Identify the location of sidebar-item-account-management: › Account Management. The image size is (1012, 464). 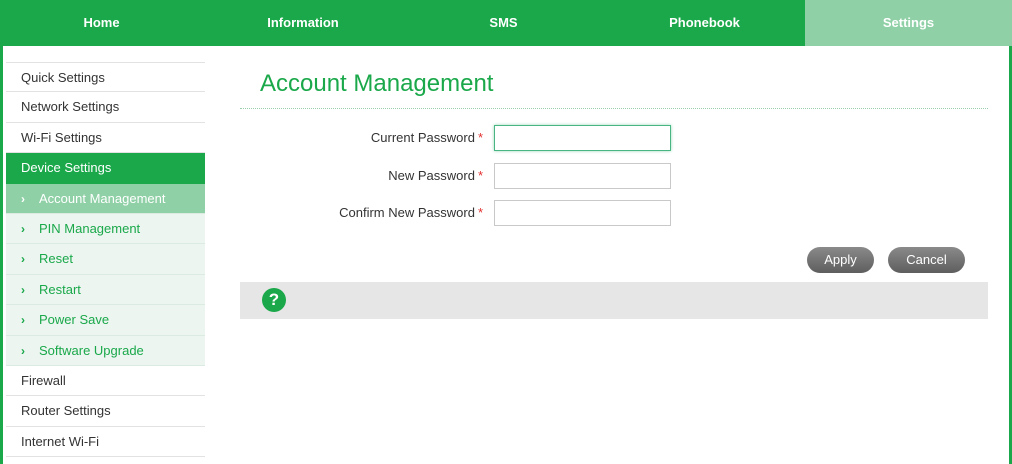
(105, 198).